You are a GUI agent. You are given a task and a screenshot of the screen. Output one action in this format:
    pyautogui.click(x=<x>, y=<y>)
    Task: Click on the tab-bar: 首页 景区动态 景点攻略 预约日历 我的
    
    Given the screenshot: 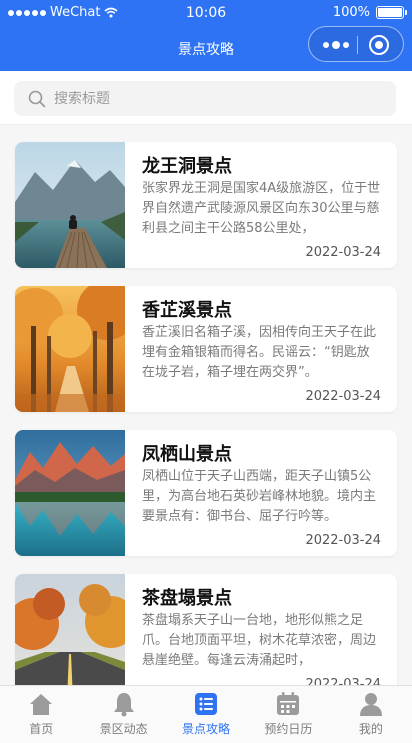 What is the action you would take?
    pyautogui.click(x=206, y=714)
    